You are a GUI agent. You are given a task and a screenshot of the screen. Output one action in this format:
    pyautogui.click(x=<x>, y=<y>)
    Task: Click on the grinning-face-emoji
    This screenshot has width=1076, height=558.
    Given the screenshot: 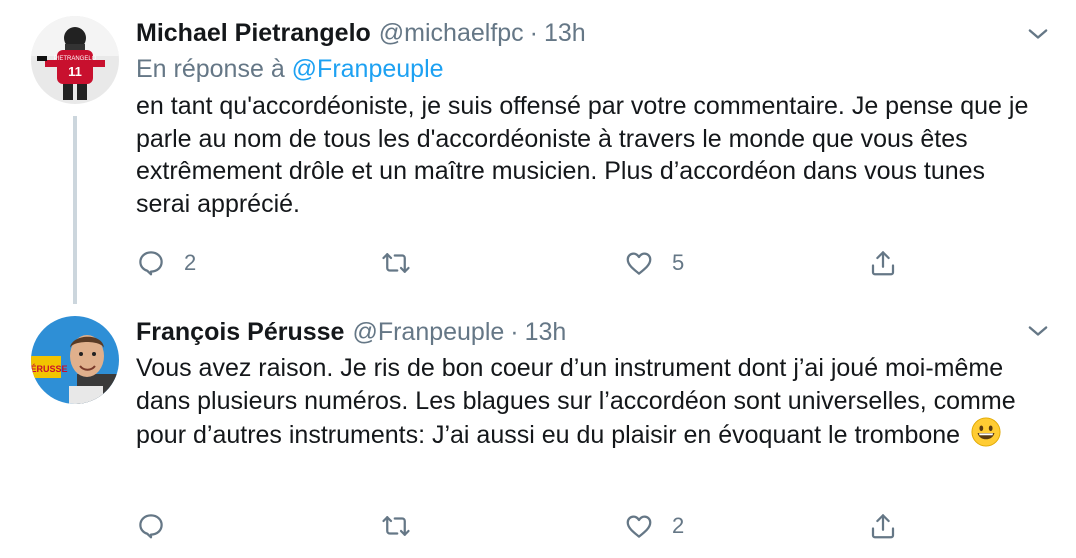 What is the action you would take?
    pyautogui.click(x=986, y=432)
    